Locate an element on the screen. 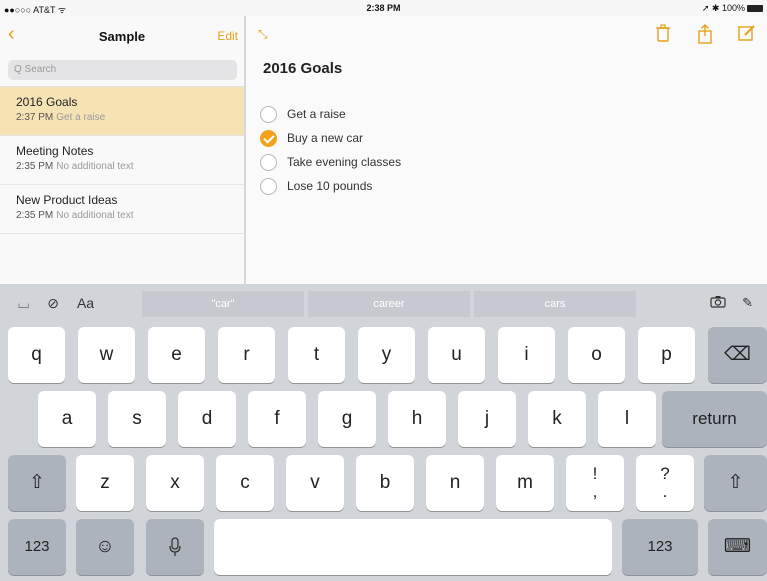  numbers-key-right: 123 is located at coordinates (660, 547).